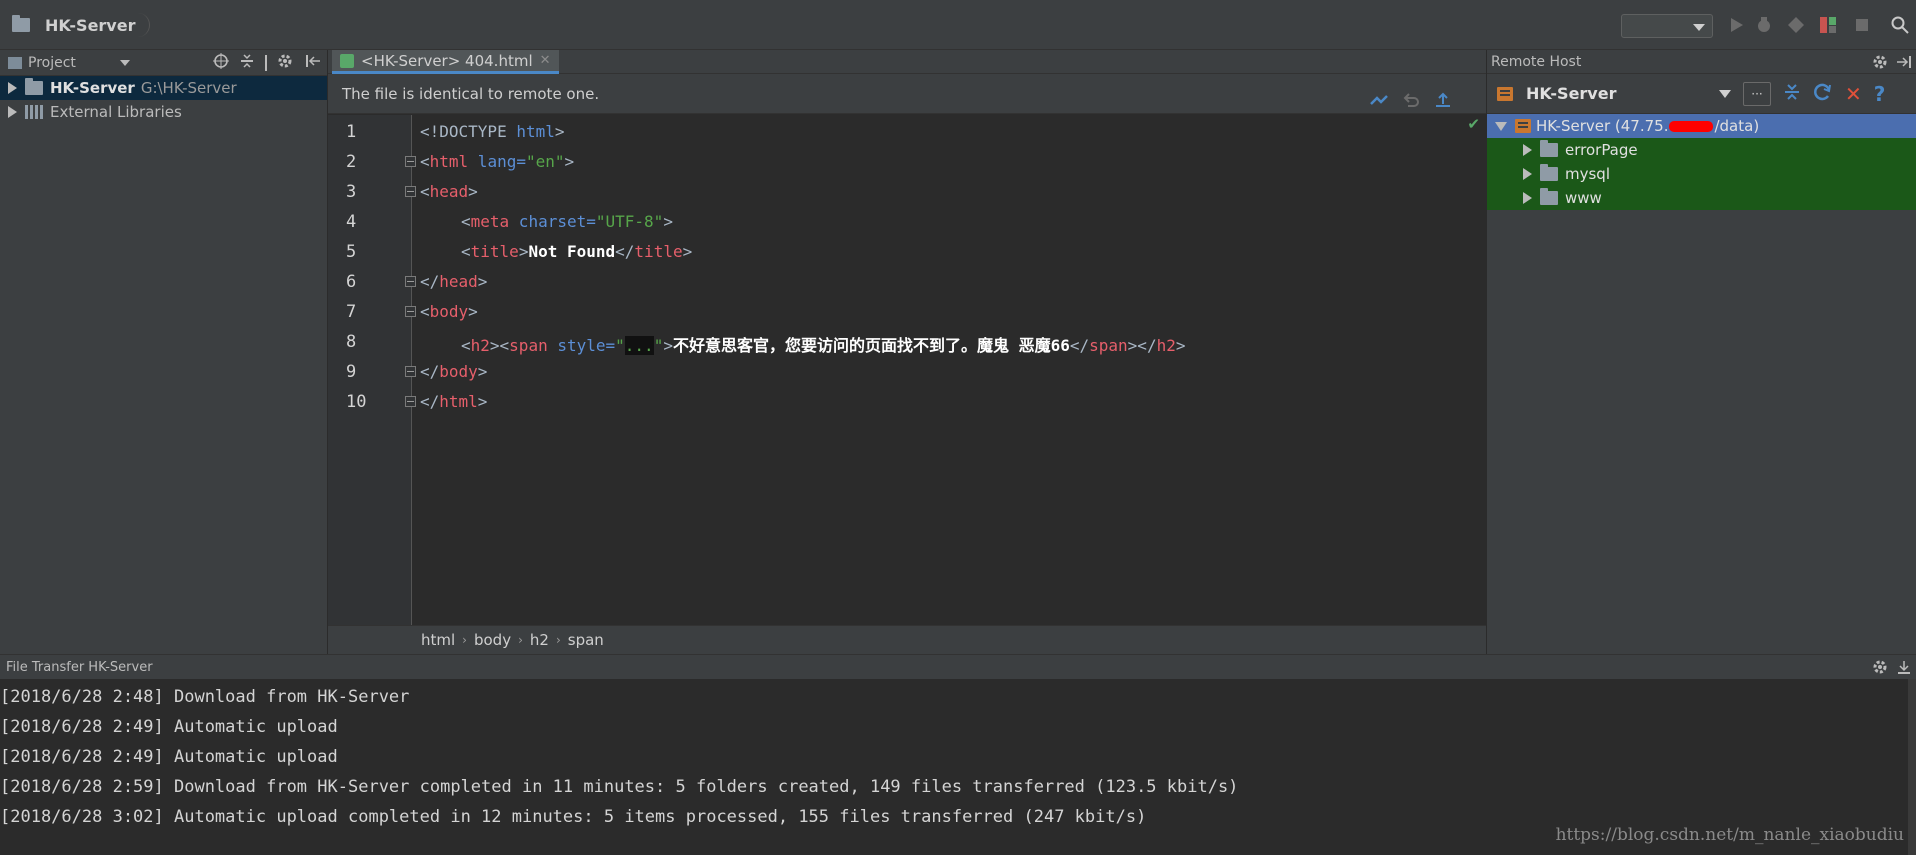 The image size is (1916, 855). I want to click on tree-item-external-libraries: External Libraries, so click(163, 112).